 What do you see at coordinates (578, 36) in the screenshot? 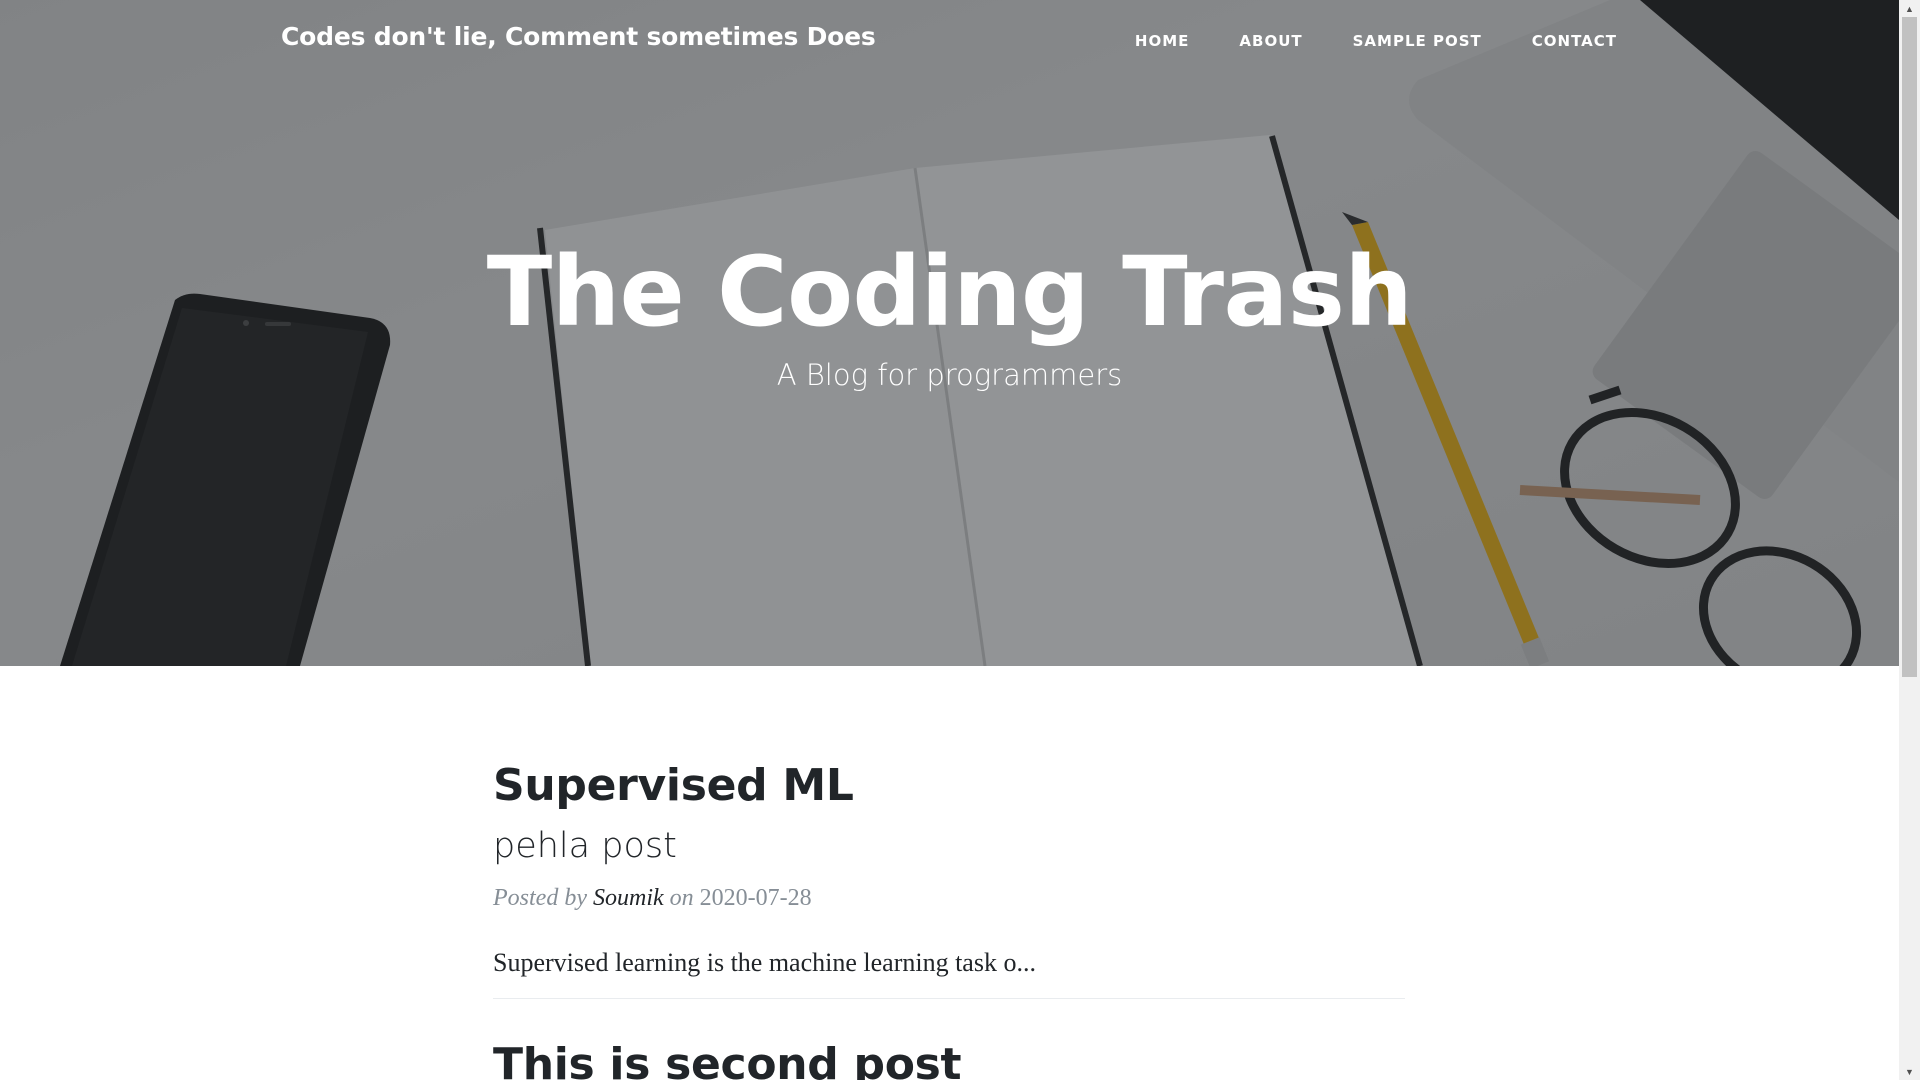
I see `brand-link: Codes don't lie, Comment sometimes Does` at bounding box center [578, 36].